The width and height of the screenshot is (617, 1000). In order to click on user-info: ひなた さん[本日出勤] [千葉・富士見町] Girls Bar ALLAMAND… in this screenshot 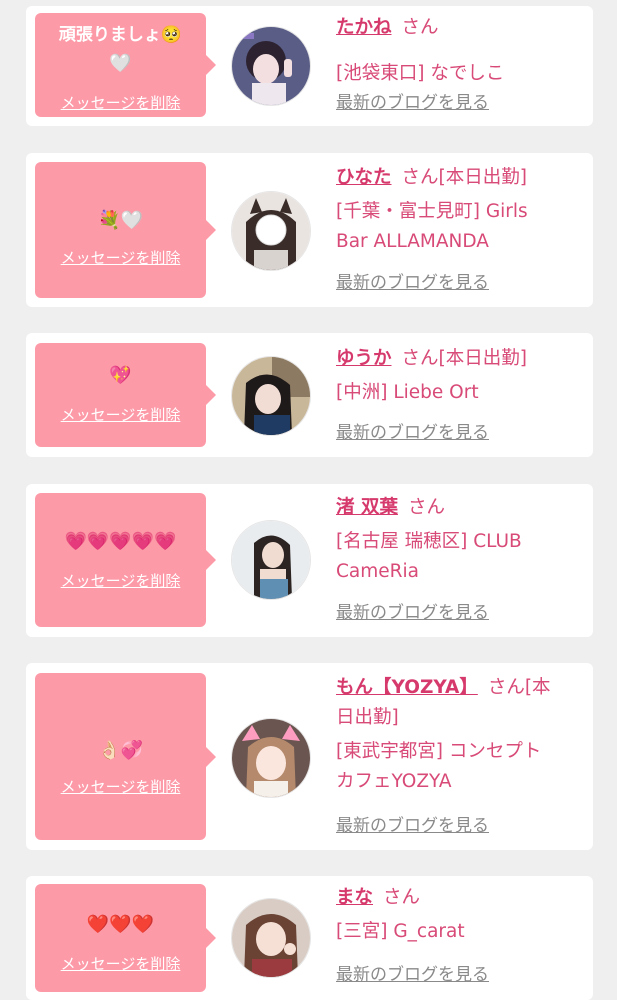, I will do `click(461, 210)`.